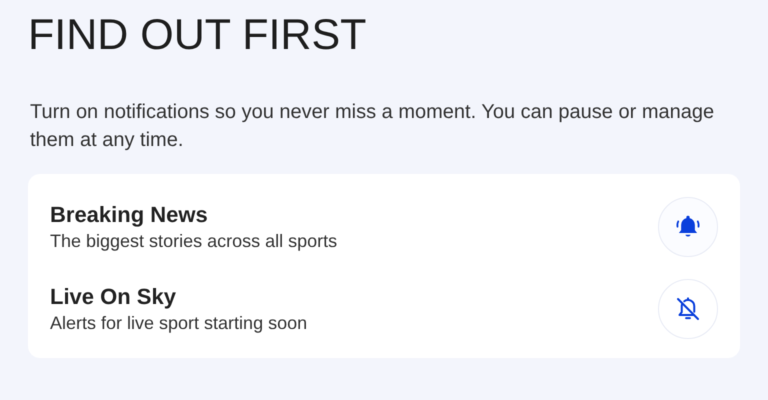 This screenshot has height=400, width=768. I want to click on alert-description: Alerts for live sport starting soon, so click(179, 323).